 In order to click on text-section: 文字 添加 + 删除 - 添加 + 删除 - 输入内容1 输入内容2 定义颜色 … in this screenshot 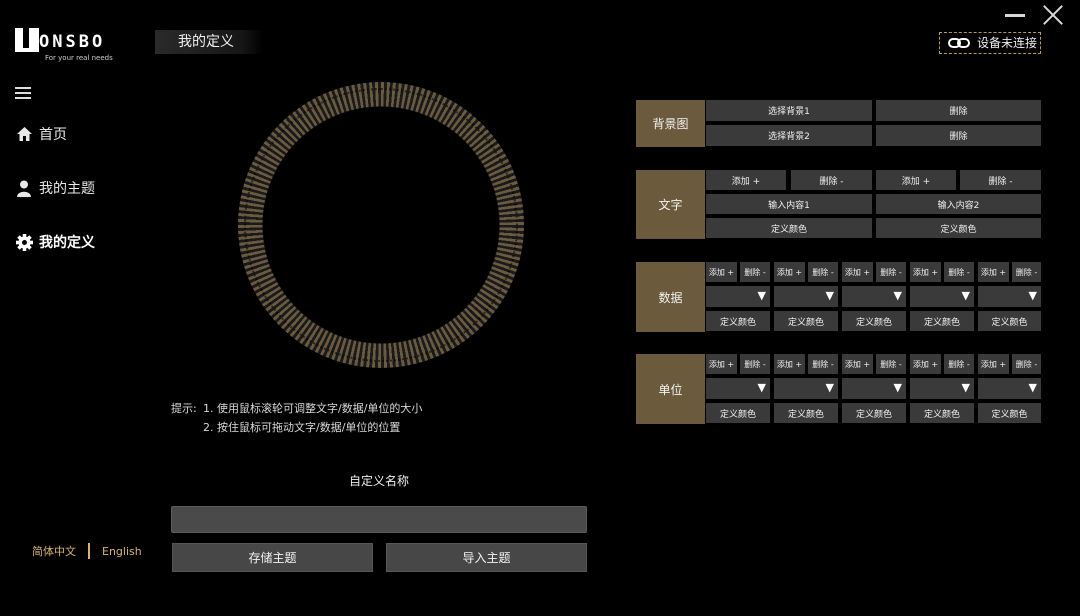, I will do `click(838, 204)`.